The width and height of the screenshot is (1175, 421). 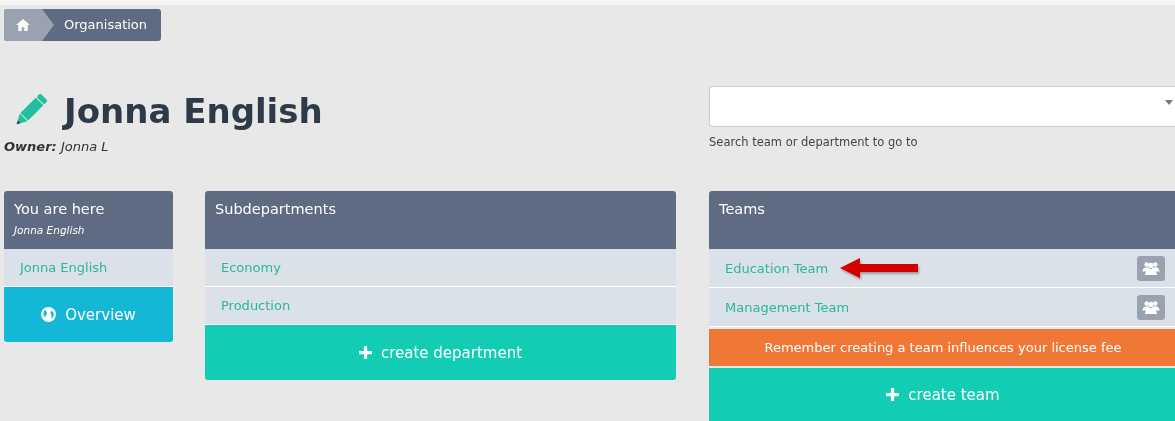 What do you see at coordinates (108, 25) in the screenshot?
I see `breadcrumb-link: Organisation` at bounding box center [108, 25].